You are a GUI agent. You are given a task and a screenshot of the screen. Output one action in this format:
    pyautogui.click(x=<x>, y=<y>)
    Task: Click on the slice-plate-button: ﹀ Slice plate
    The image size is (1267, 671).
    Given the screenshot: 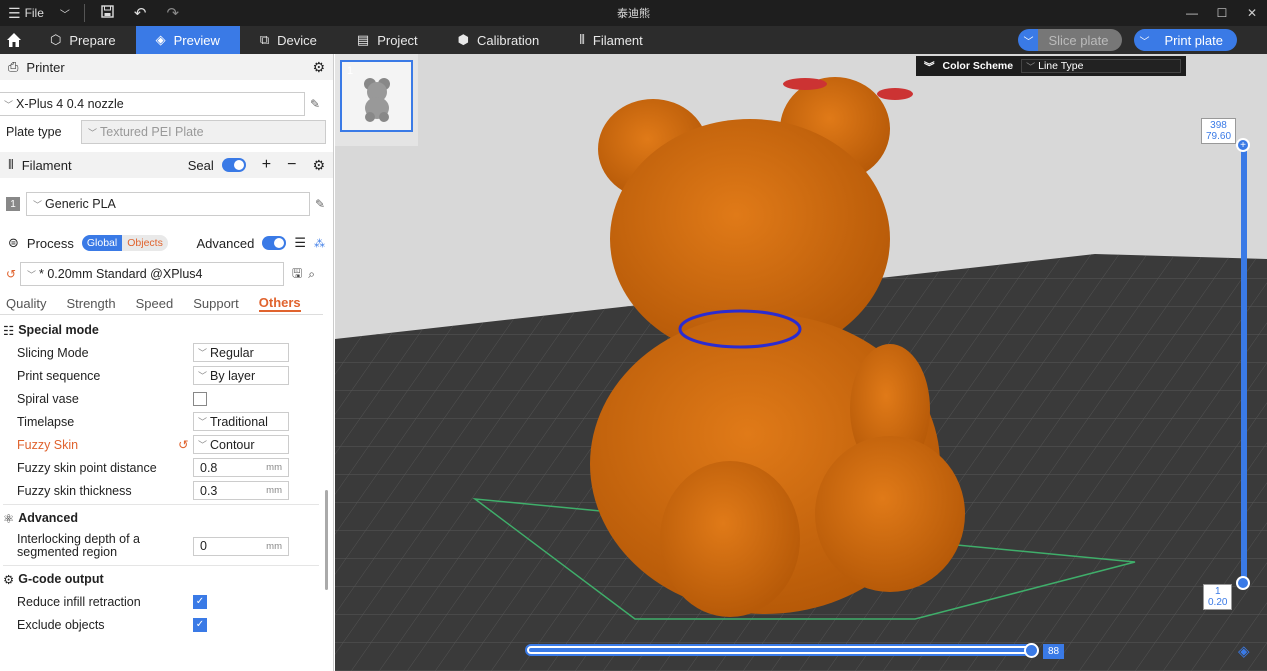 What is the action you would take?
    pyautogui.click(x=1070, y=40)
    